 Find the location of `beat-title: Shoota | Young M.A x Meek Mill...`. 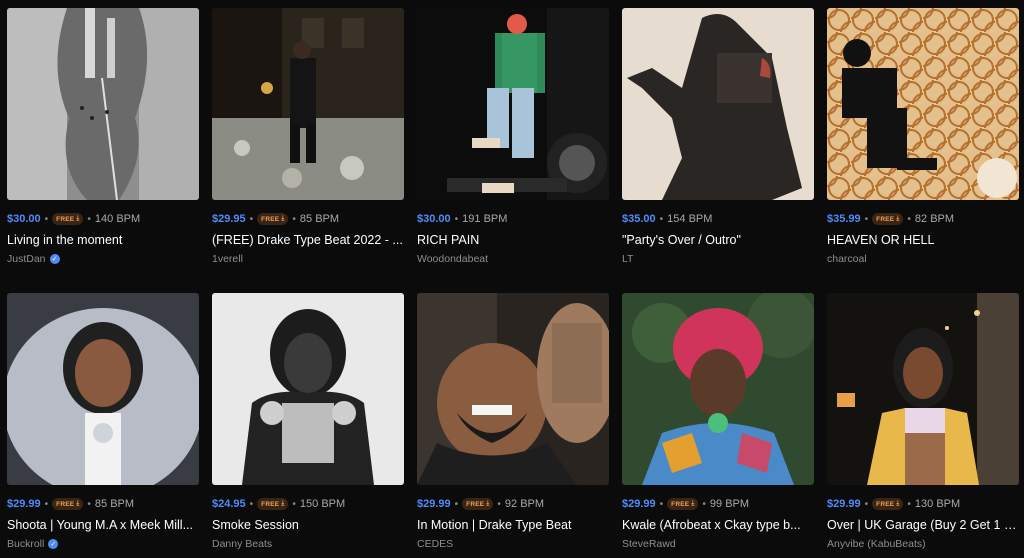

beat-title: Shoota | Young M.A x Meek Mill... is located at coordinates (103, 525).